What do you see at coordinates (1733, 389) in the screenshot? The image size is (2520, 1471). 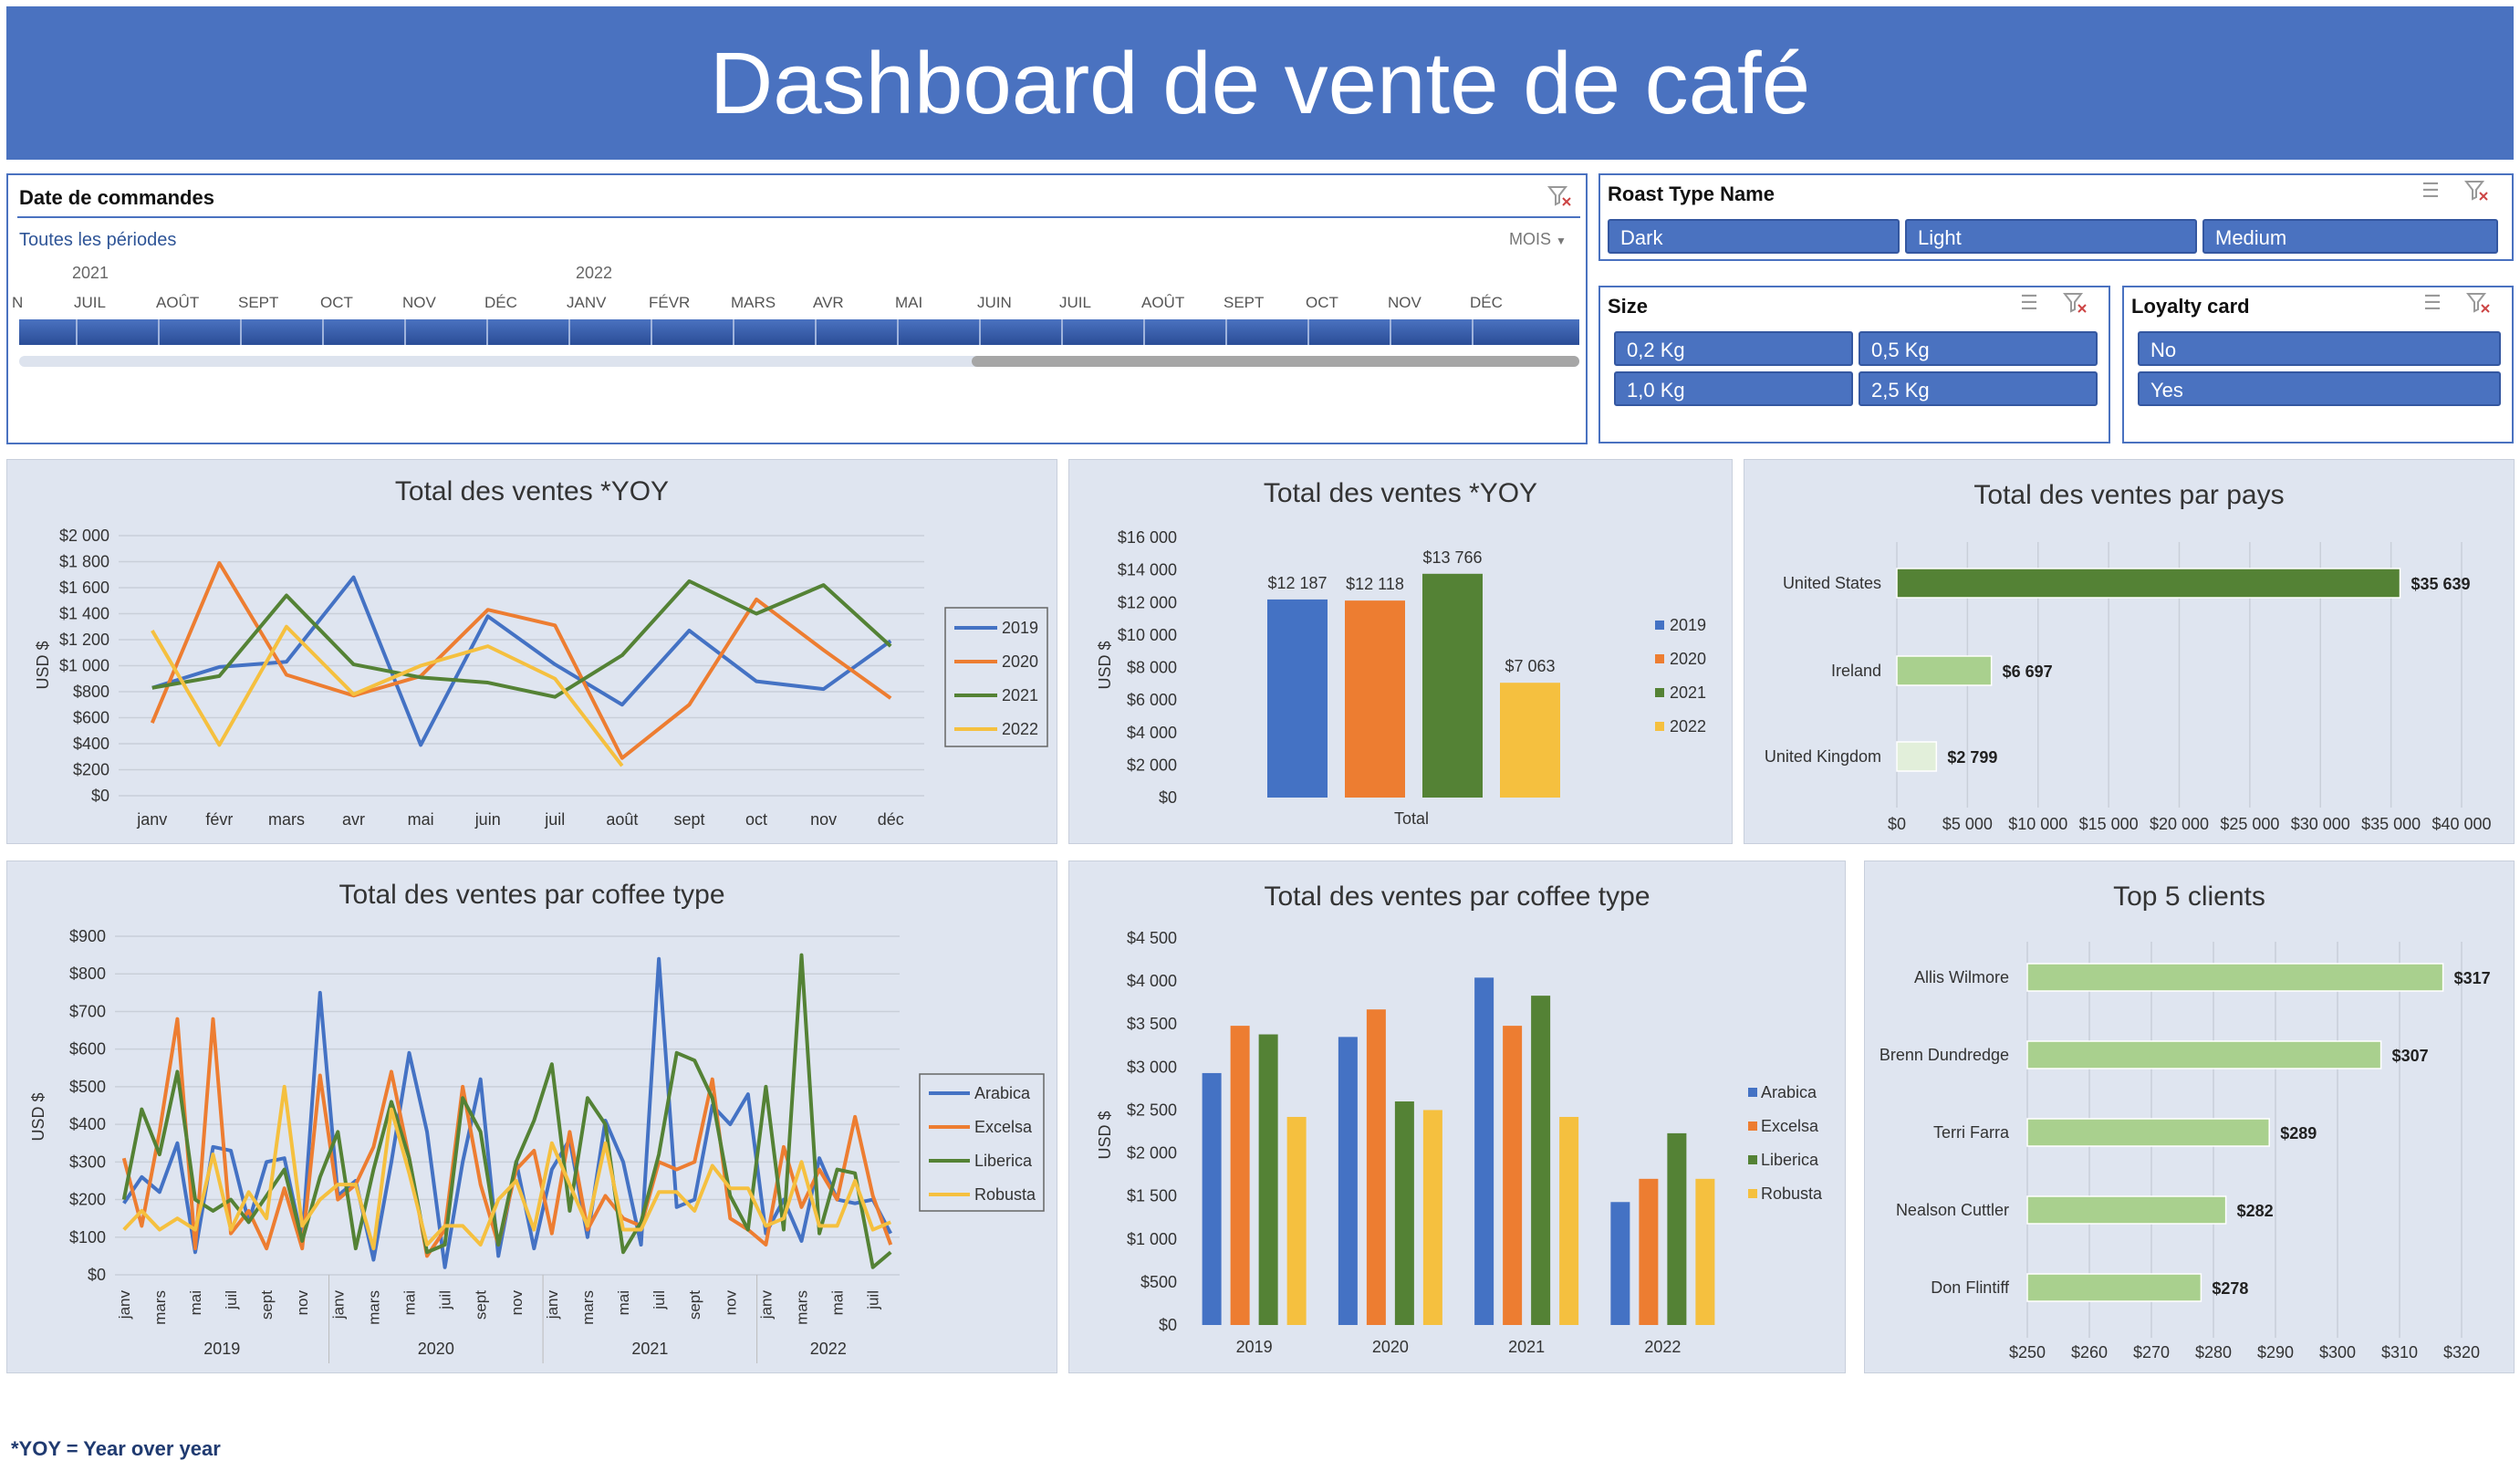 I see `size-1-0-button: 1,0 Kg` at bounding box center [1733, 389].